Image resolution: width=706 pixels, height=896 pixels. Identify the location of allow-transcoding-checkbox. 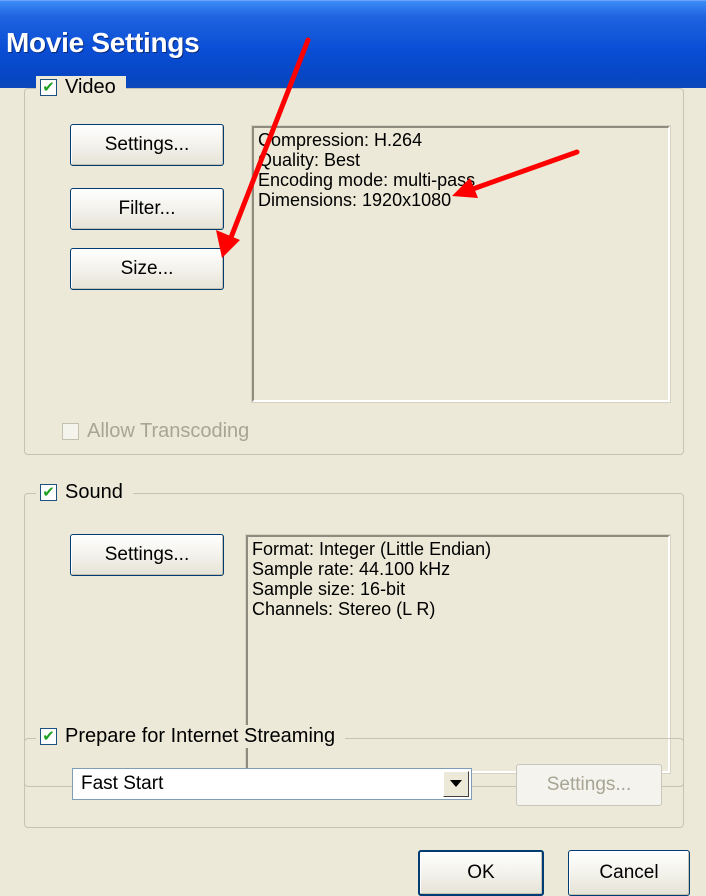
(70, 431).